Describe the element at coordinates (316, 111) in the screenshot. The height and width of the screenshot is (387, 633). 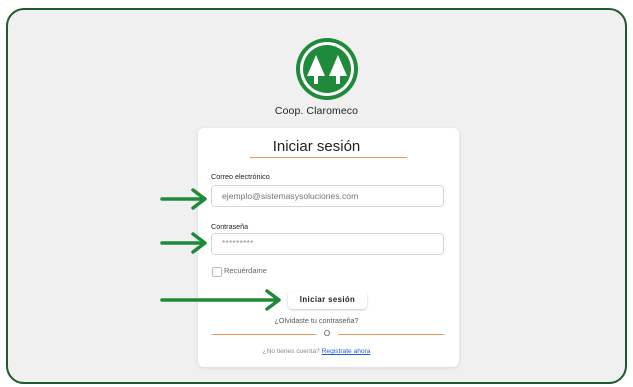
I see `brand-name: Coop. Claromeco` at that location.